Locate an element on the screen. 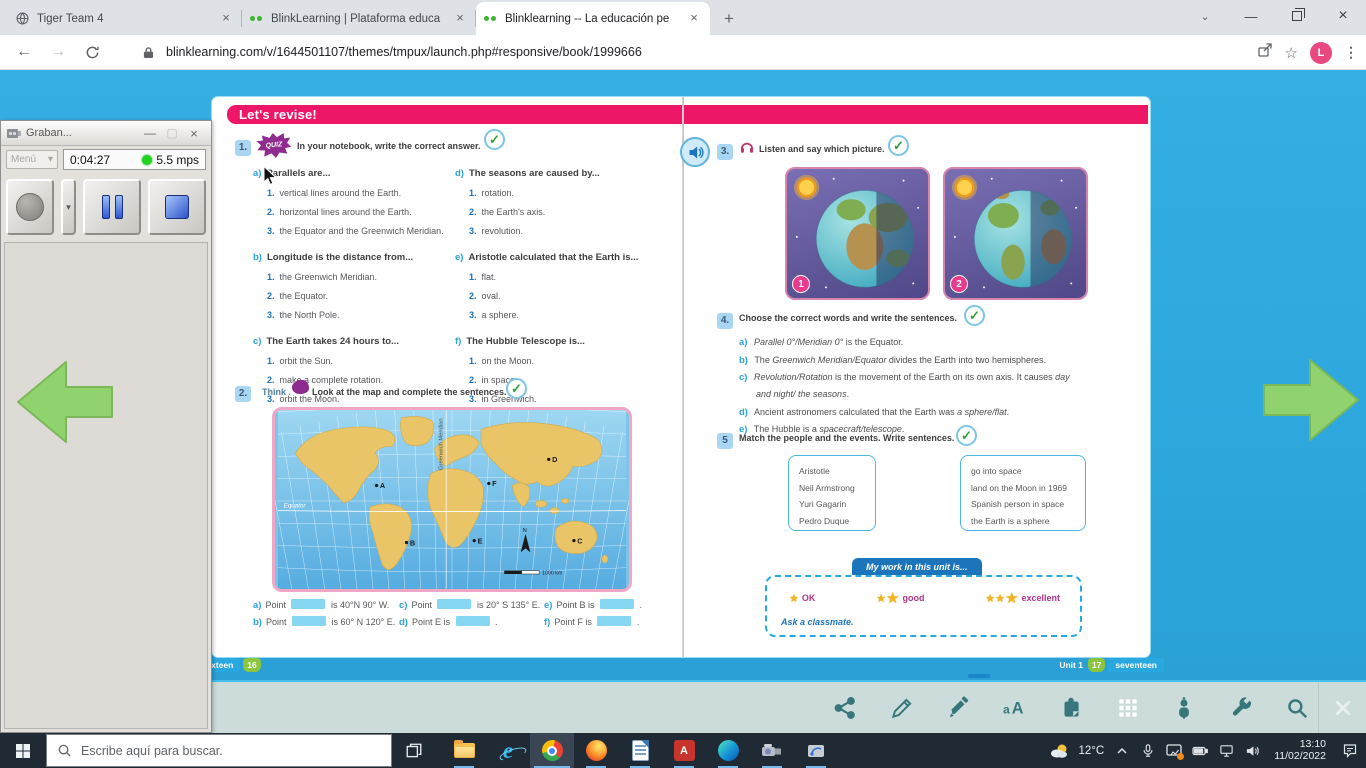 The width and height of the screenshot is (1366, 768). weather-temp: 12°C is located at coordinates (1092, 751).